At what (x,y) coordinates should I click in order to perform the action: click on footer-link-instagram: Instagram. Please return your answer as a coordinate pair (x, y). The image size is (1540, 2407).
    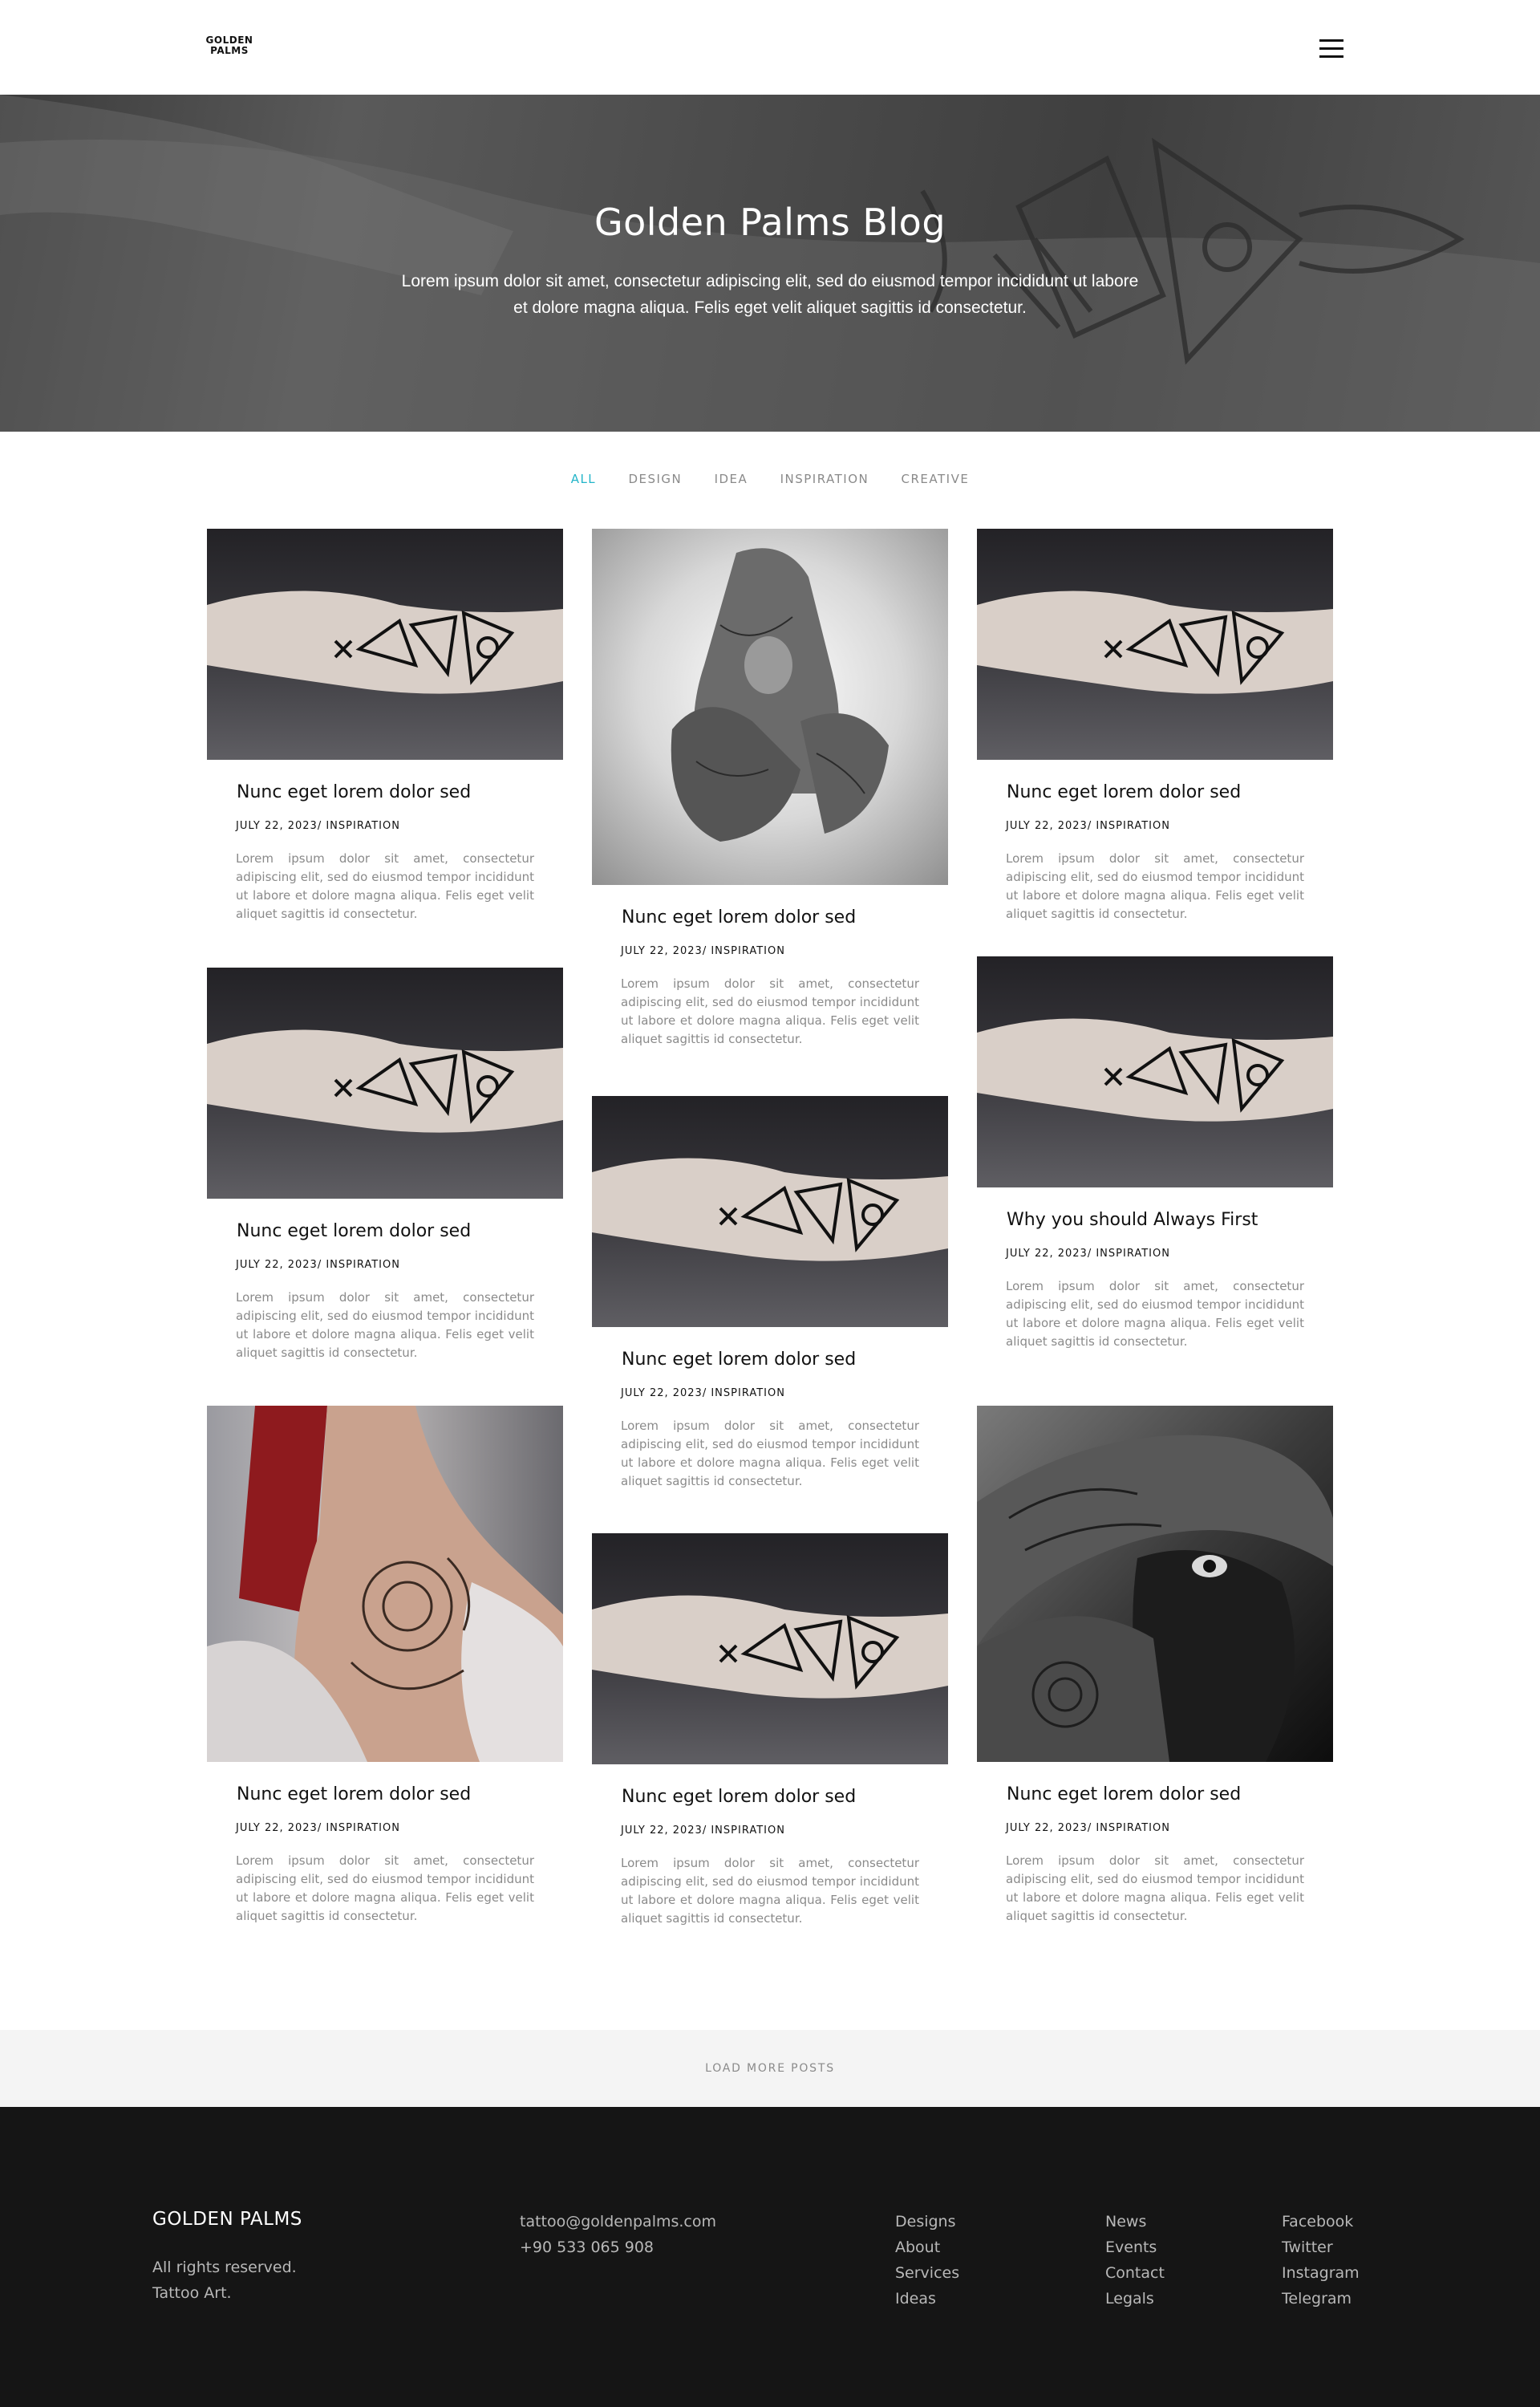
    Looking at the image, I should click on (1321, 2273).